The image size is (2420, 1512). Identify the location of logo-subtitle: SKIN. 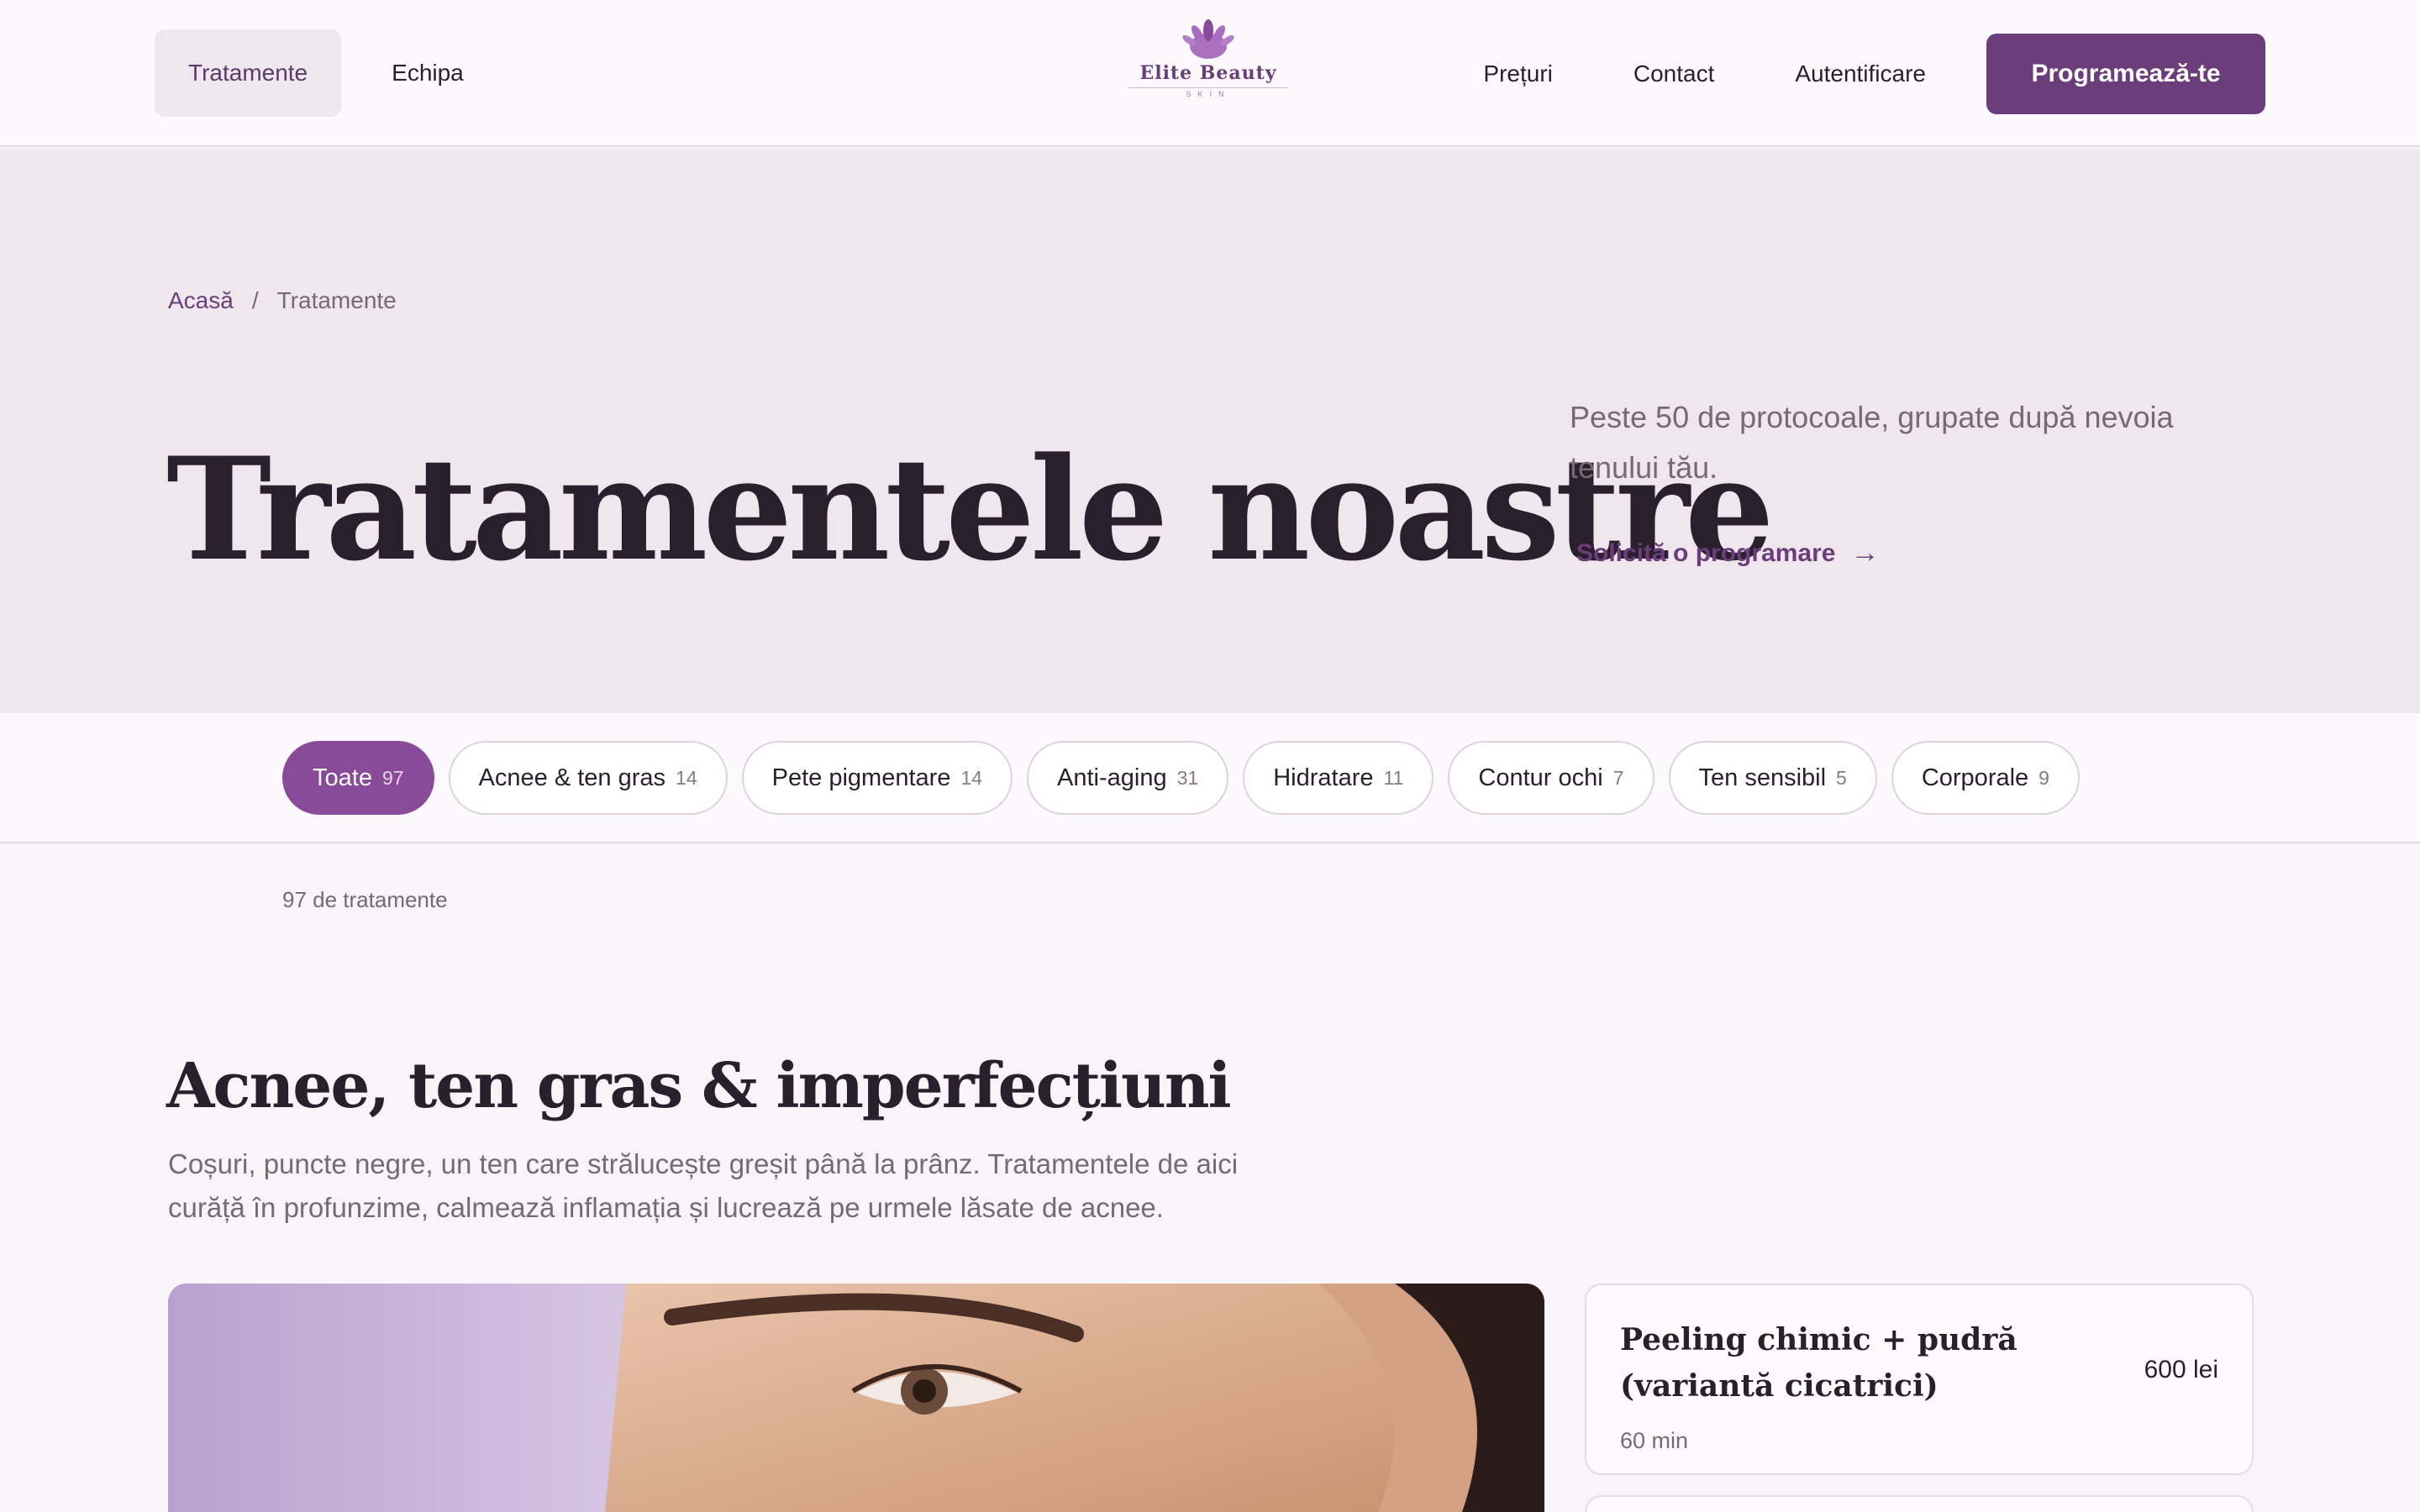
(1208, 94).